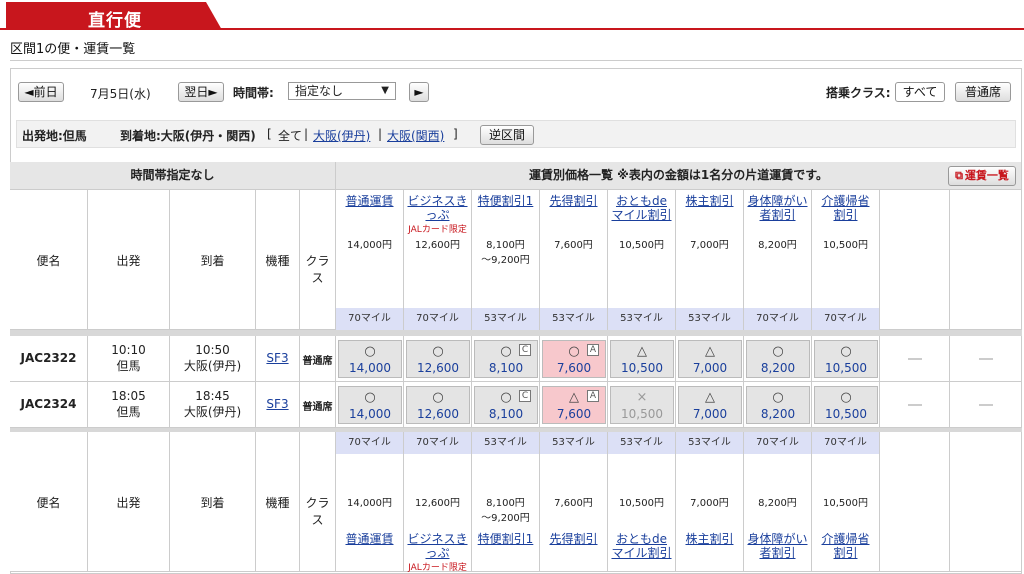  Describe the element at coordinates (437, 443) in the screenshot. I see `fare-mile: 70マイル` at that location.